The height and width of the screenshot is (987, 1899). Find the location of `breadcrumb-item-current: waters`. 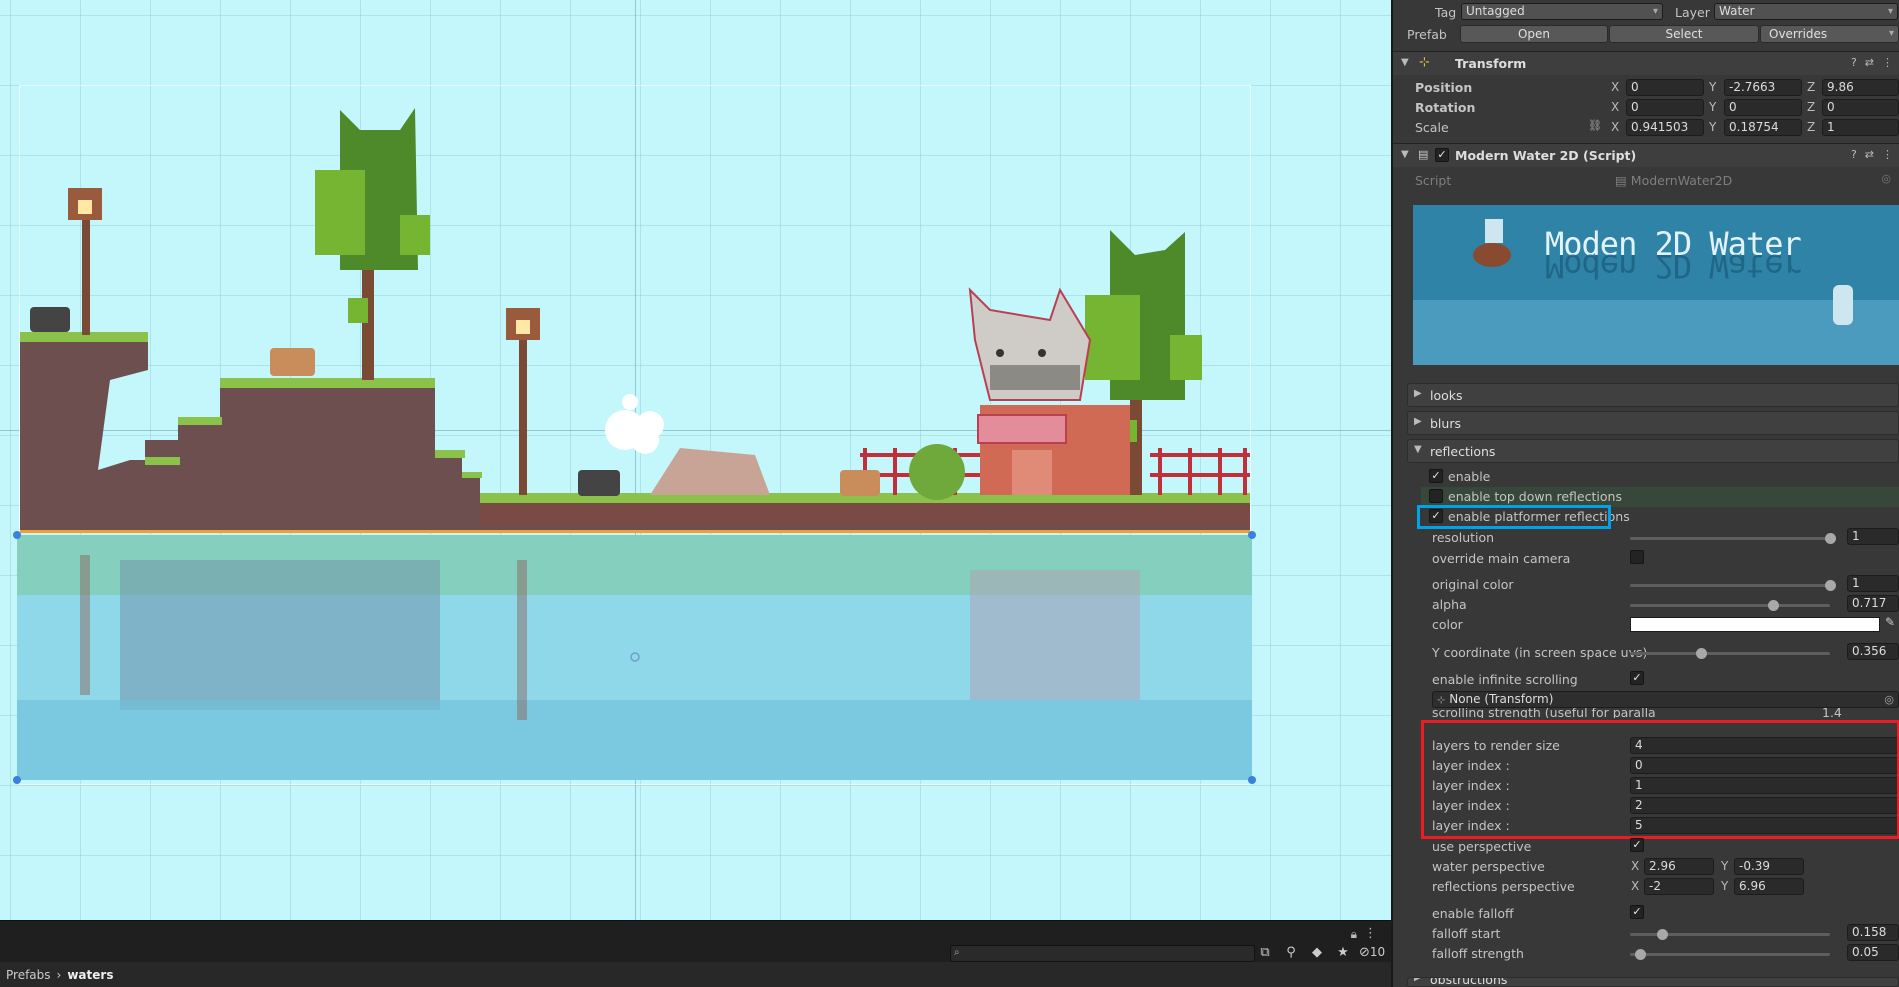

breadcrumb-item-current: waters is located at coordinates (90, 975).